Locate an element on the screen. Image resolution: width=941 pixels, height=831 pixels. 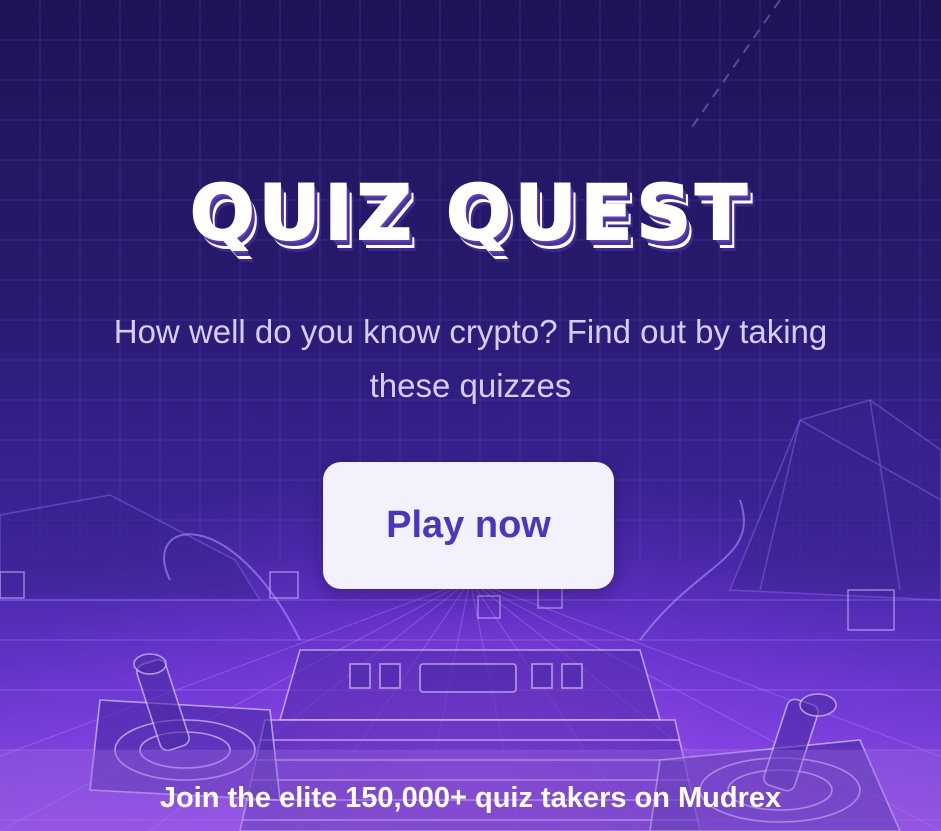
page-title: QUIZ QUEST is located at coordinates (470, 212).